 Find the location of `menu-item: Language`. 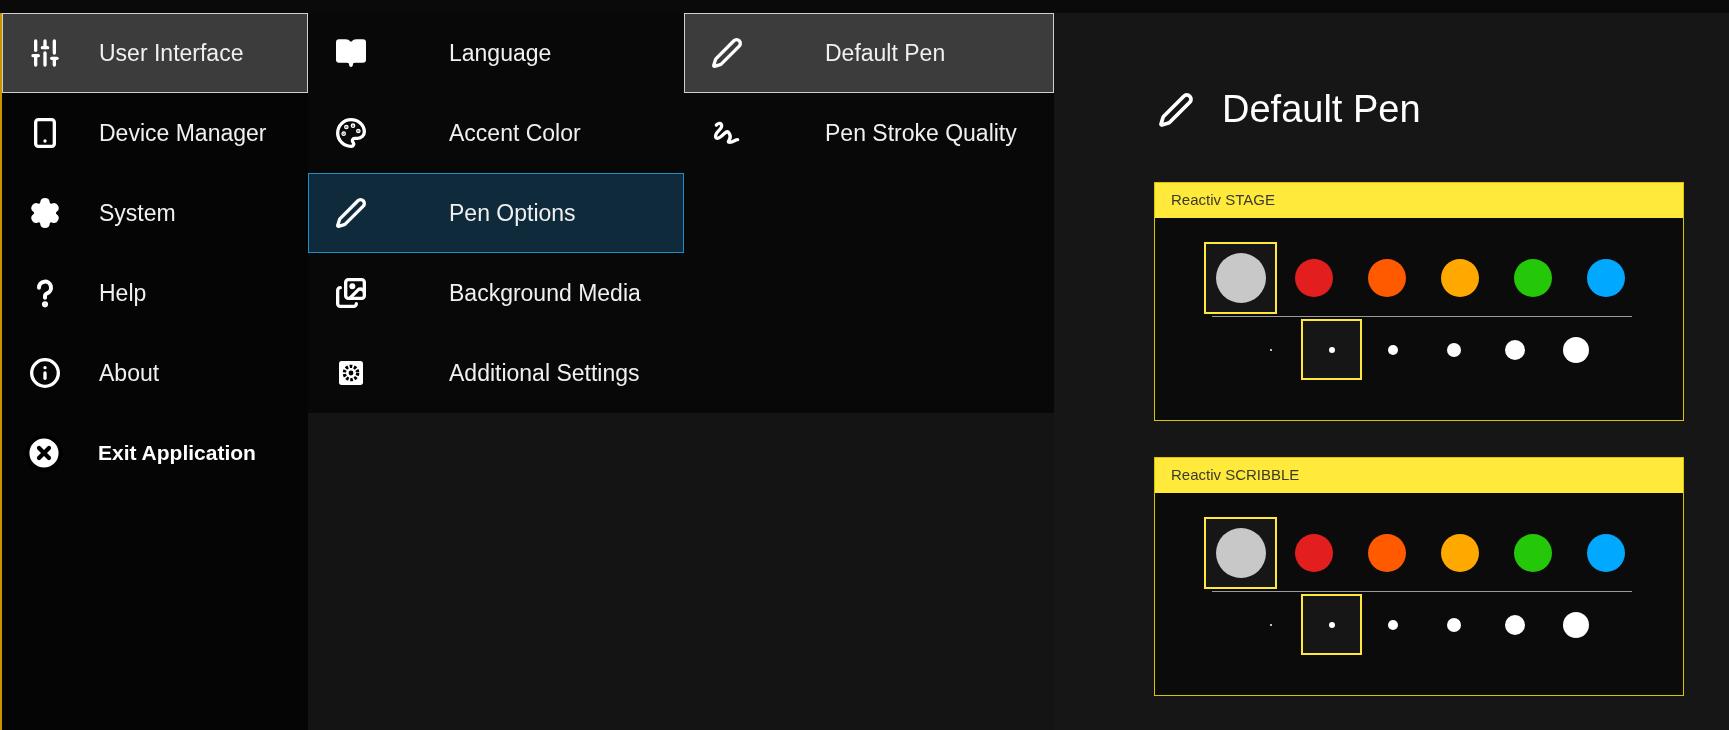

menu-item: Language is located at coordinates (496, 53).